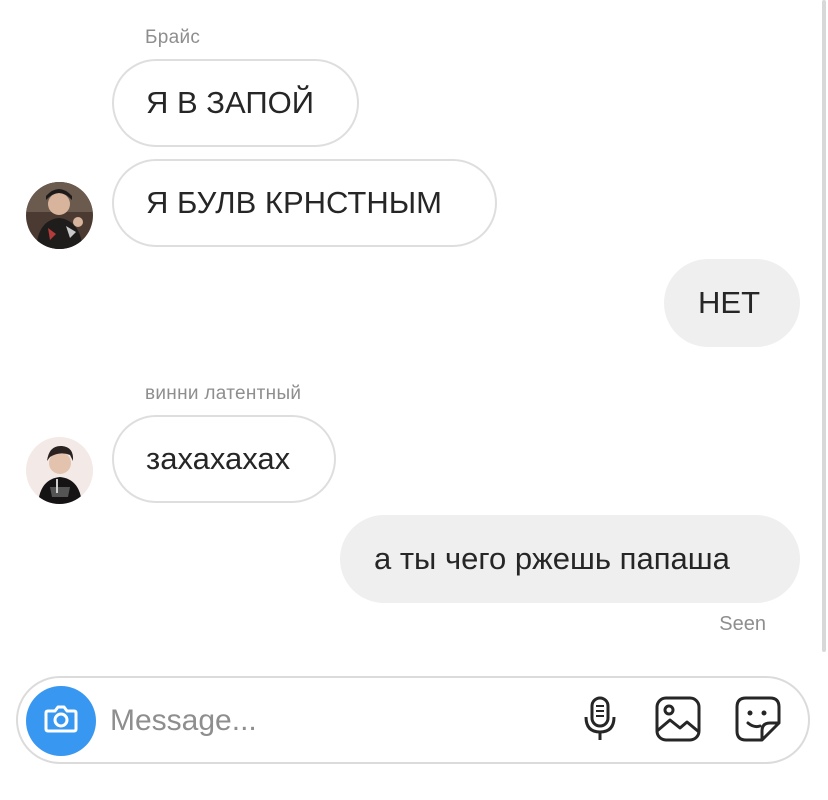 This screenshot has width=828, height=800. I want to click on gallery-icon, so click(678, 721).